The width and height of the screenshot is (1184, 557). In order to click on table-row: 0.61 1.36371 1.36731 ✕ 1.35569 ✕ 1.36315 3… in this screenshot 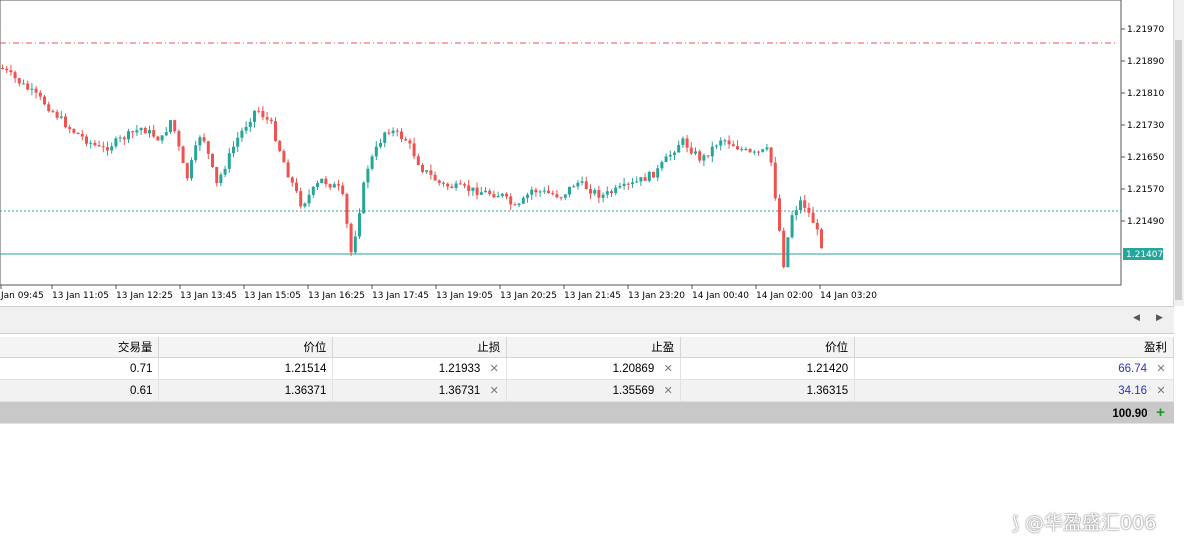, I will do `click(587, 390)`.